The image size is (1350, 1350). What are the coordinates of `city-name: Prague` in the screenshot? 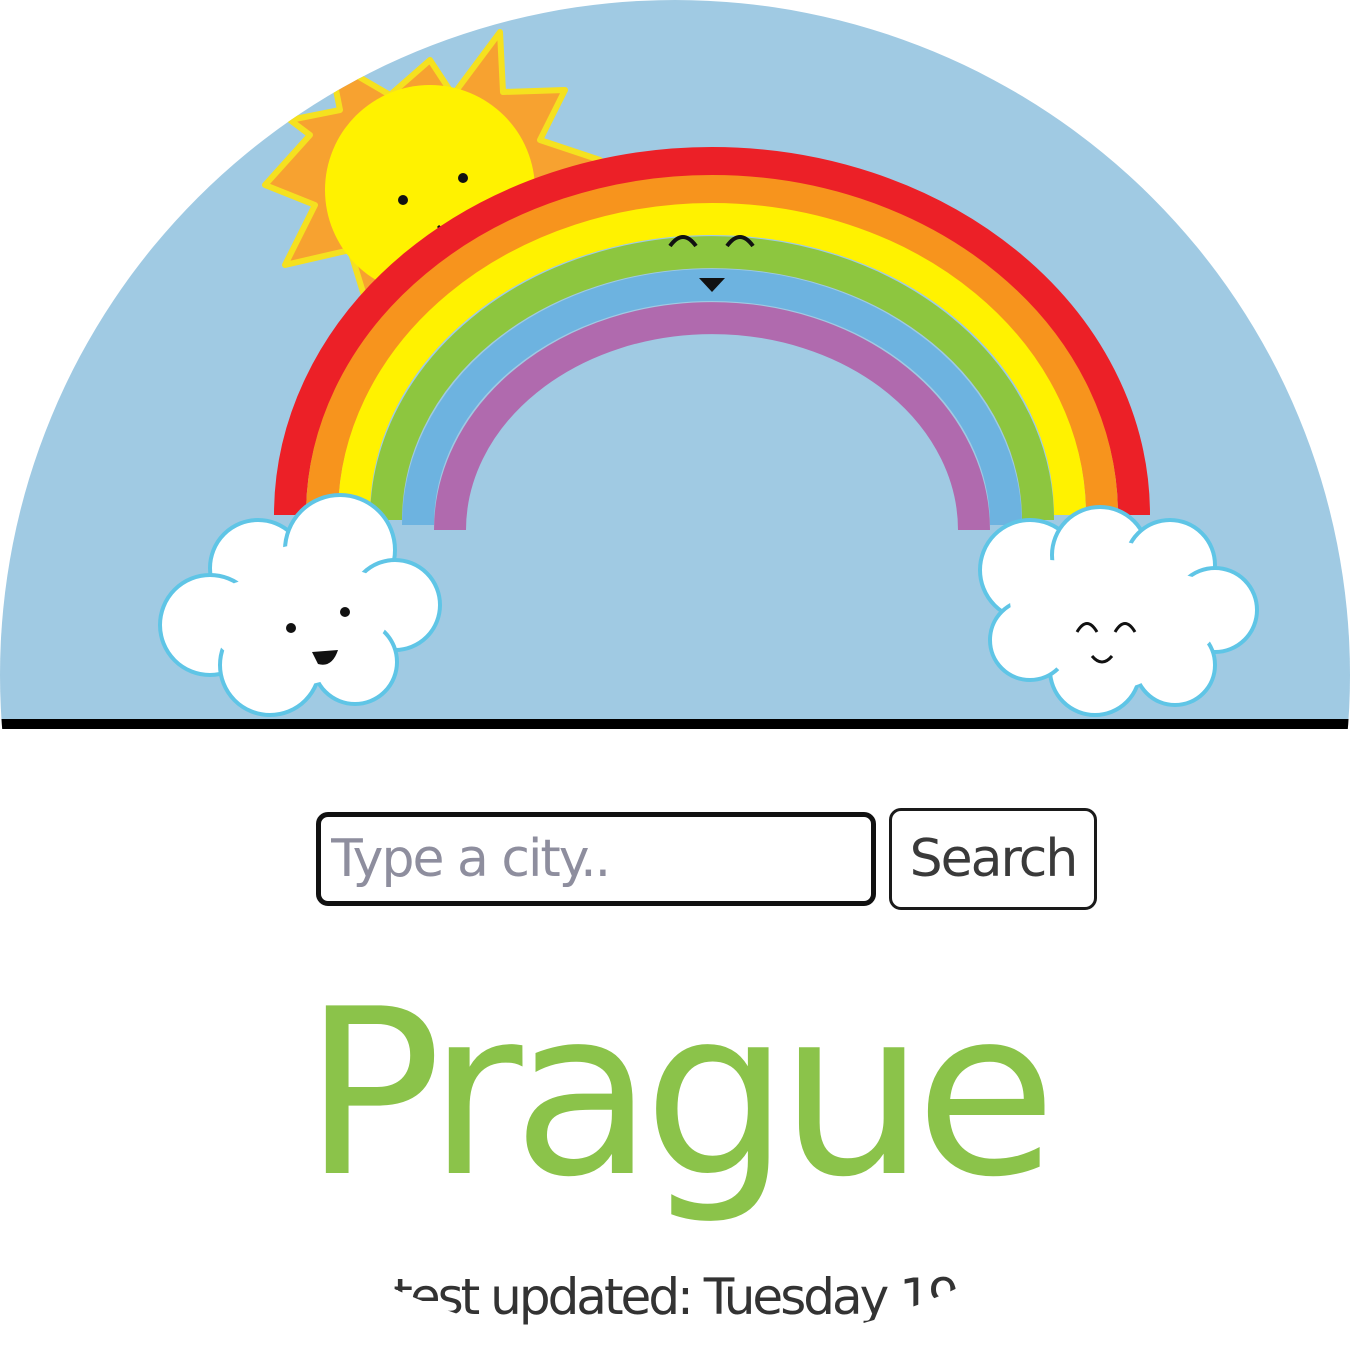 It's located at (679, 1094).